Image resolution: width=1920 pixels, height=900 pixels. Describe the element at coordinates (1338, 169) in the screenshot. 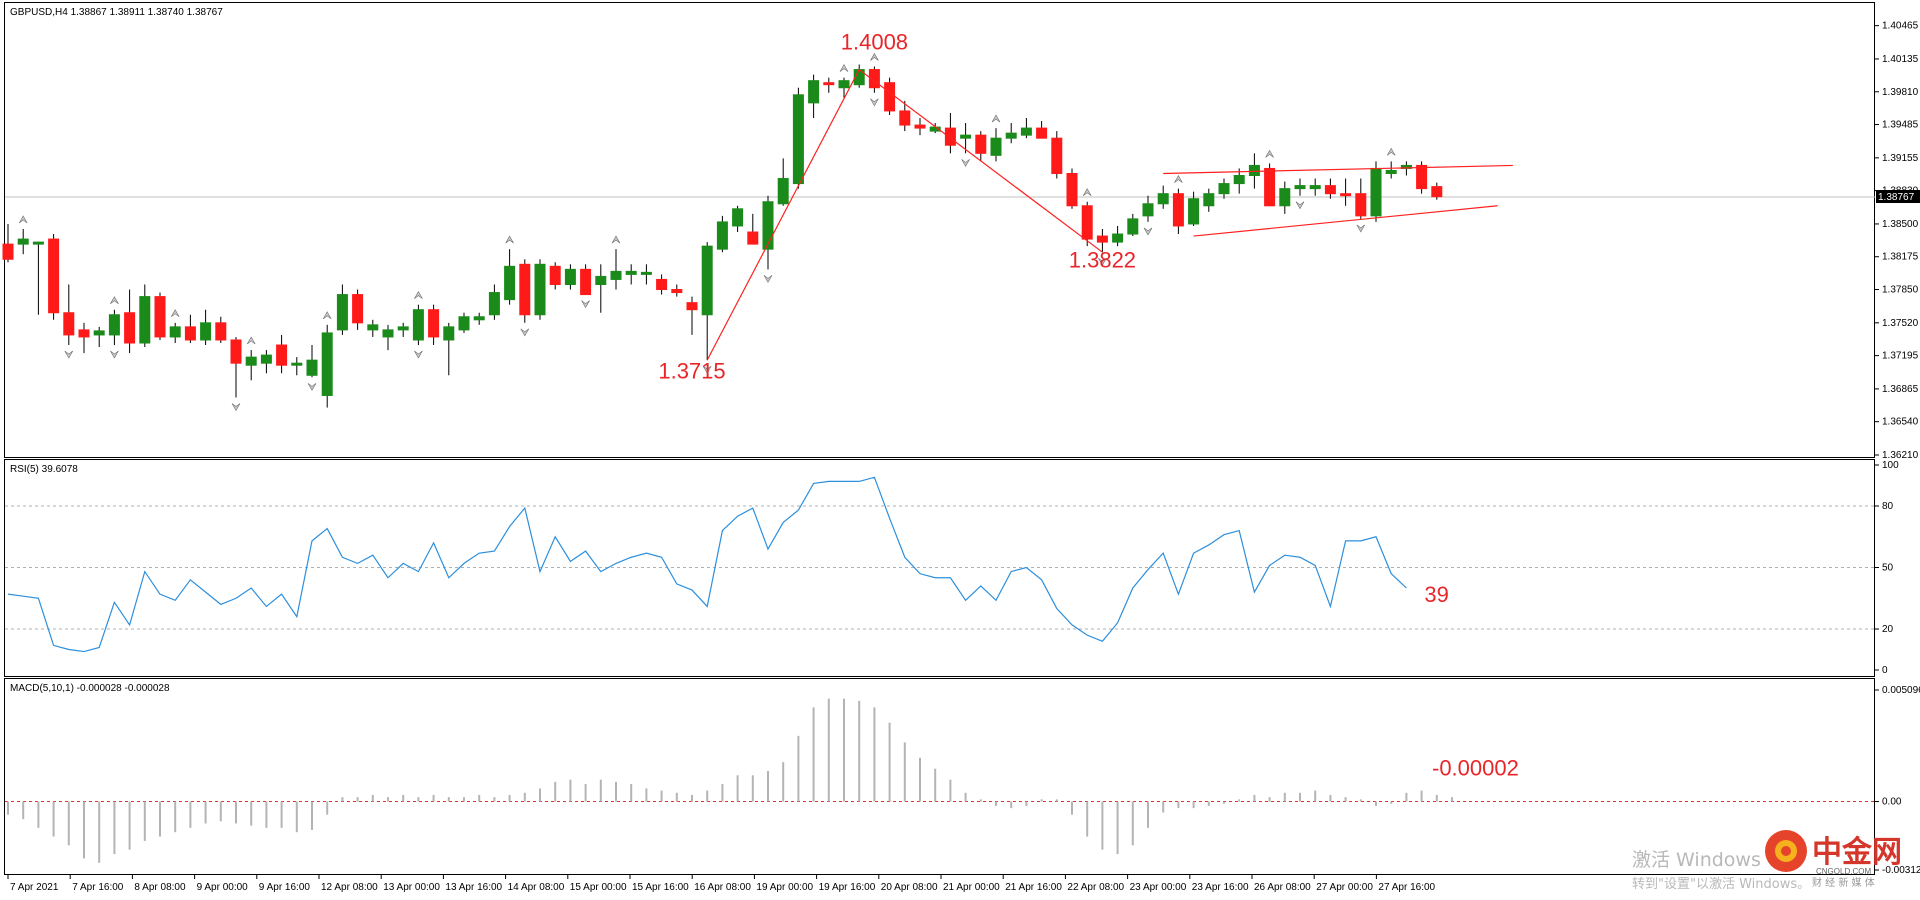

I see `trend-line` at that location.